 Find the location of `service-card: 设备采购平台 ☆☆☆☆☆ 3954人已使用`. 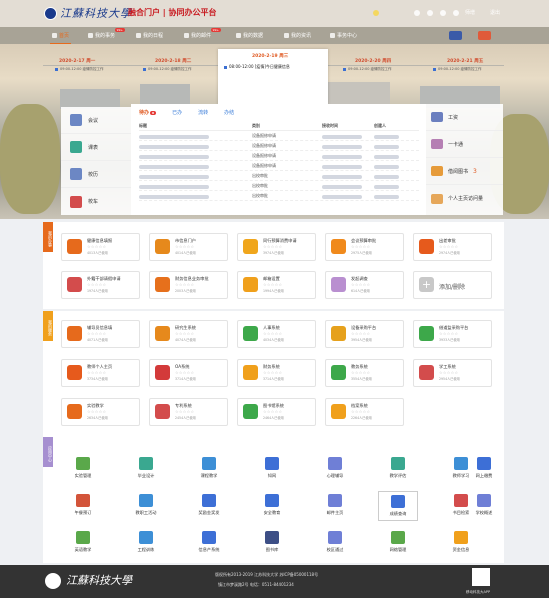

service-card: 设备采购平台 ☆☆☆☆☆ 3954人已使用 is located at coordinates (364, 334).